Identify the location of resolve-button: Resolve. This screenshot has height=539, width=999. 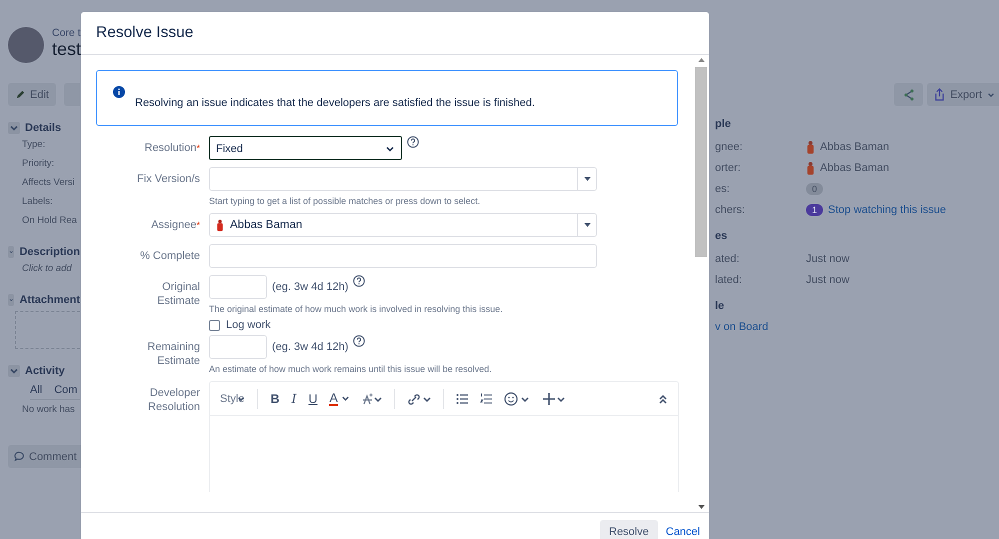
(629, 529).